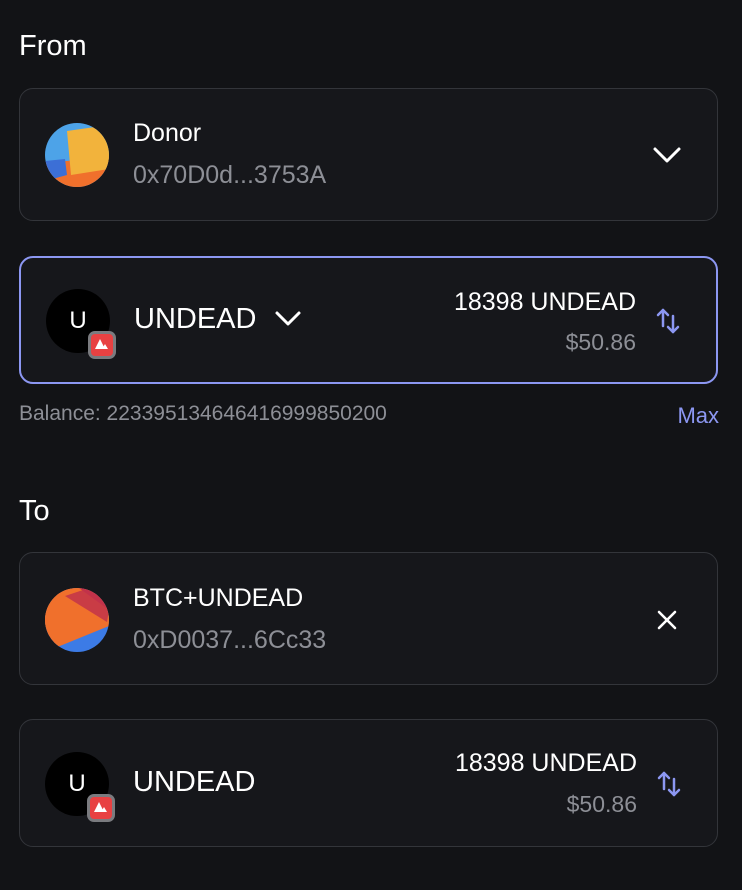 Image resolution: width=742 pixels, height=890 pixels. Describe the element at coordinates (368, 783) in the screenshot. I see `to-token-output: U UNDEAD 18398 UNDEAD $50.86` at that location.